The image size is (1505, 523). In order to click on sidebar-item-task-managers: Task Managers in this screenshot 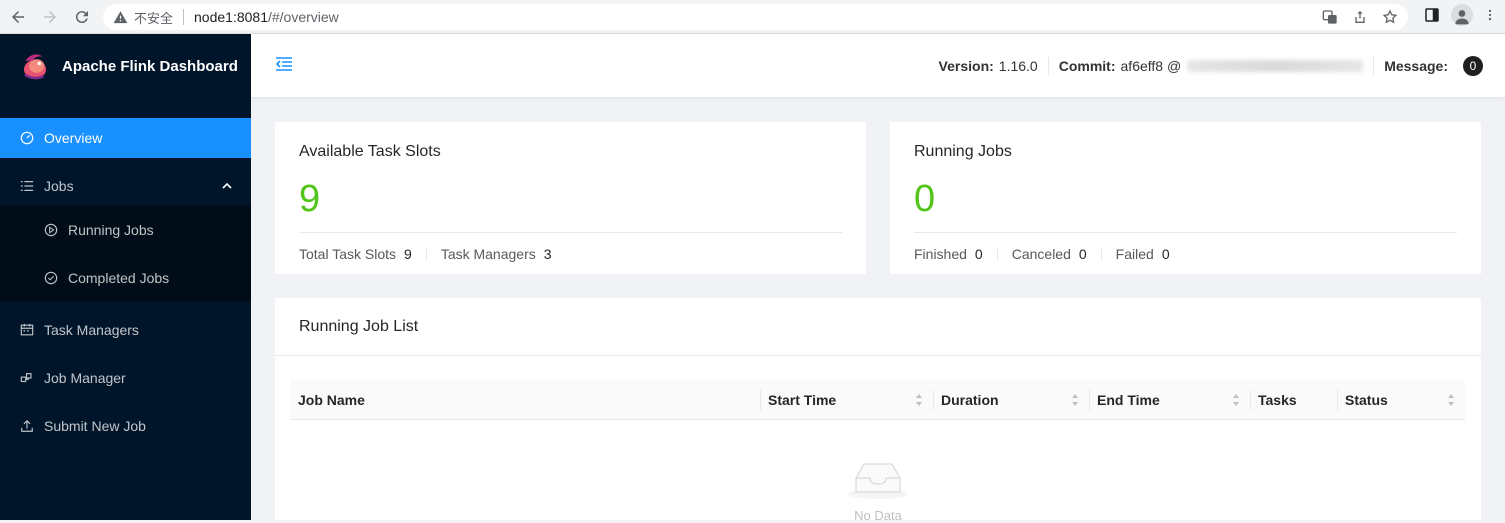, I will do `click(125, 330)`.